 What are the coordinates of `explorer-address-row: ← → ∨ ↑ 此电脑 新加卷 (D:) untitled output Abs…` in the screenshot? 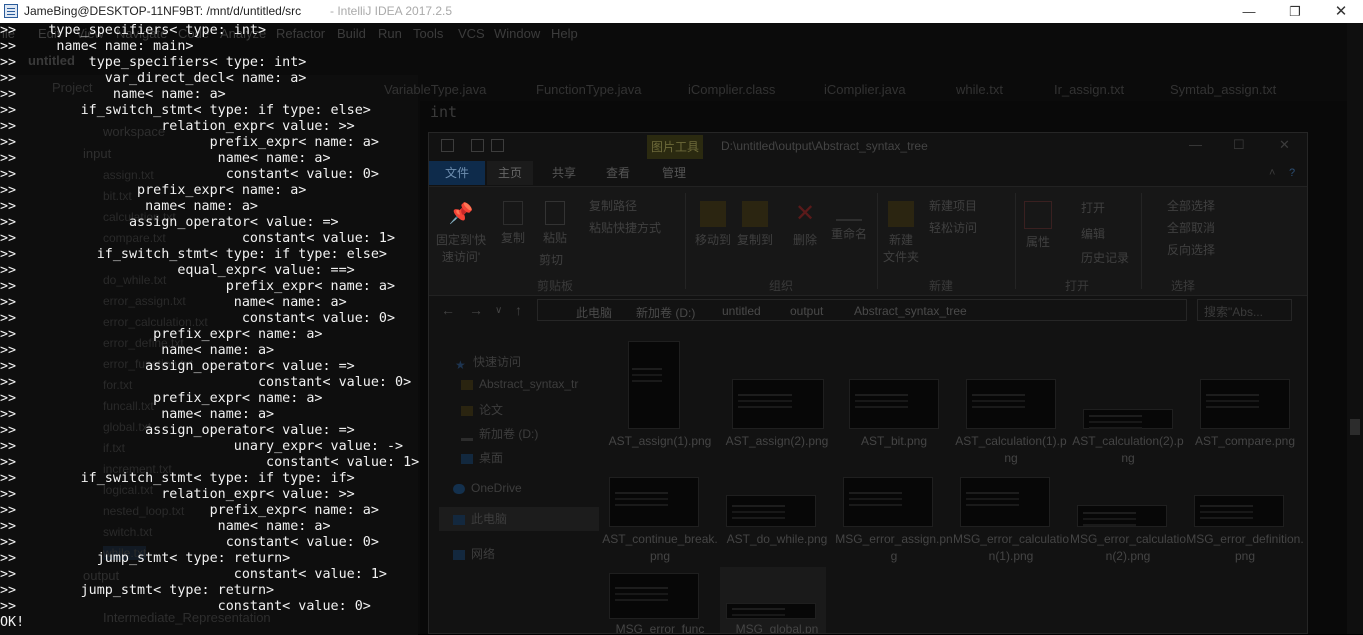 It's located at (868, 311).